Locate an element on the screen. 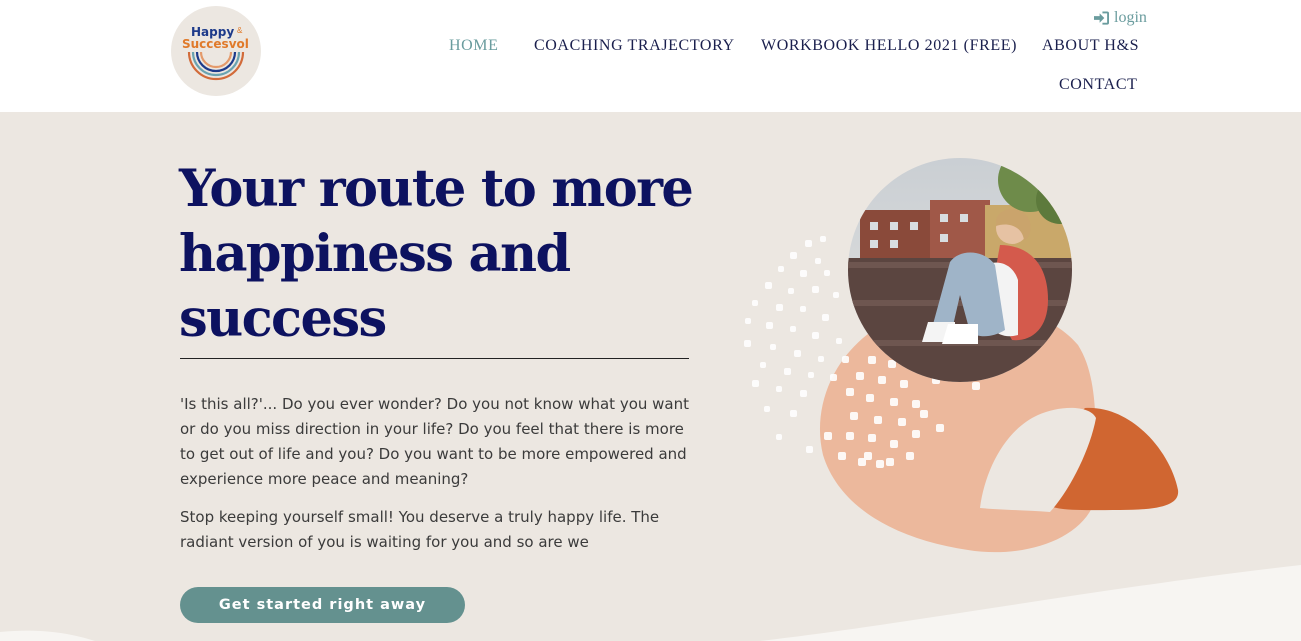  bottom-wave is located at coordinates (1030, 603).